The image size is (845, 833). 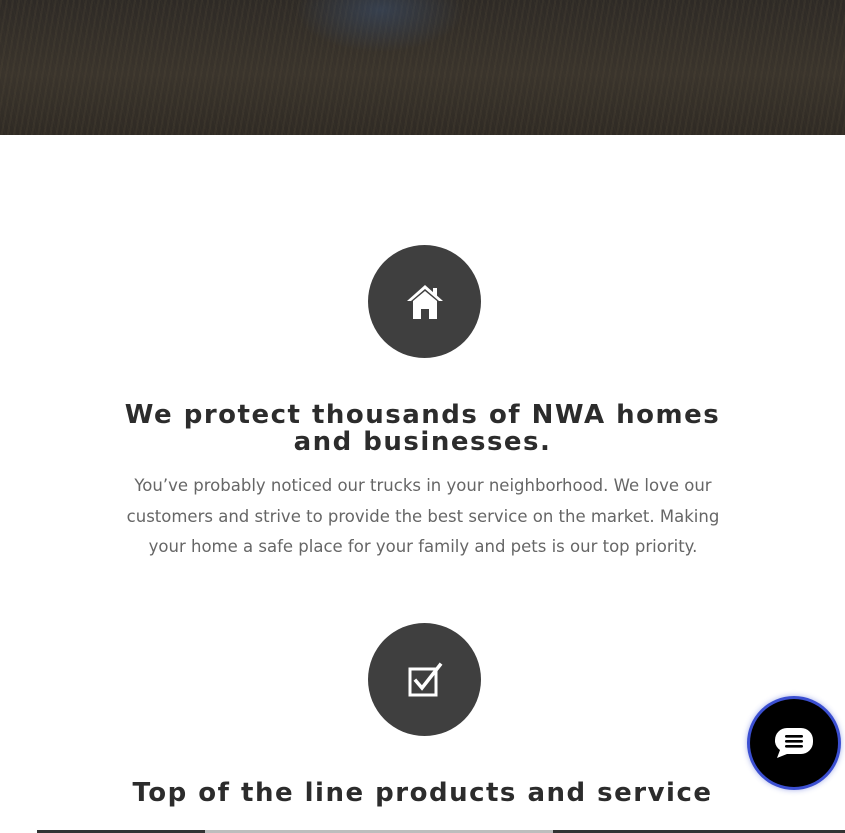 I want to click on chat-launcher-button, so click(x=794, y=743).